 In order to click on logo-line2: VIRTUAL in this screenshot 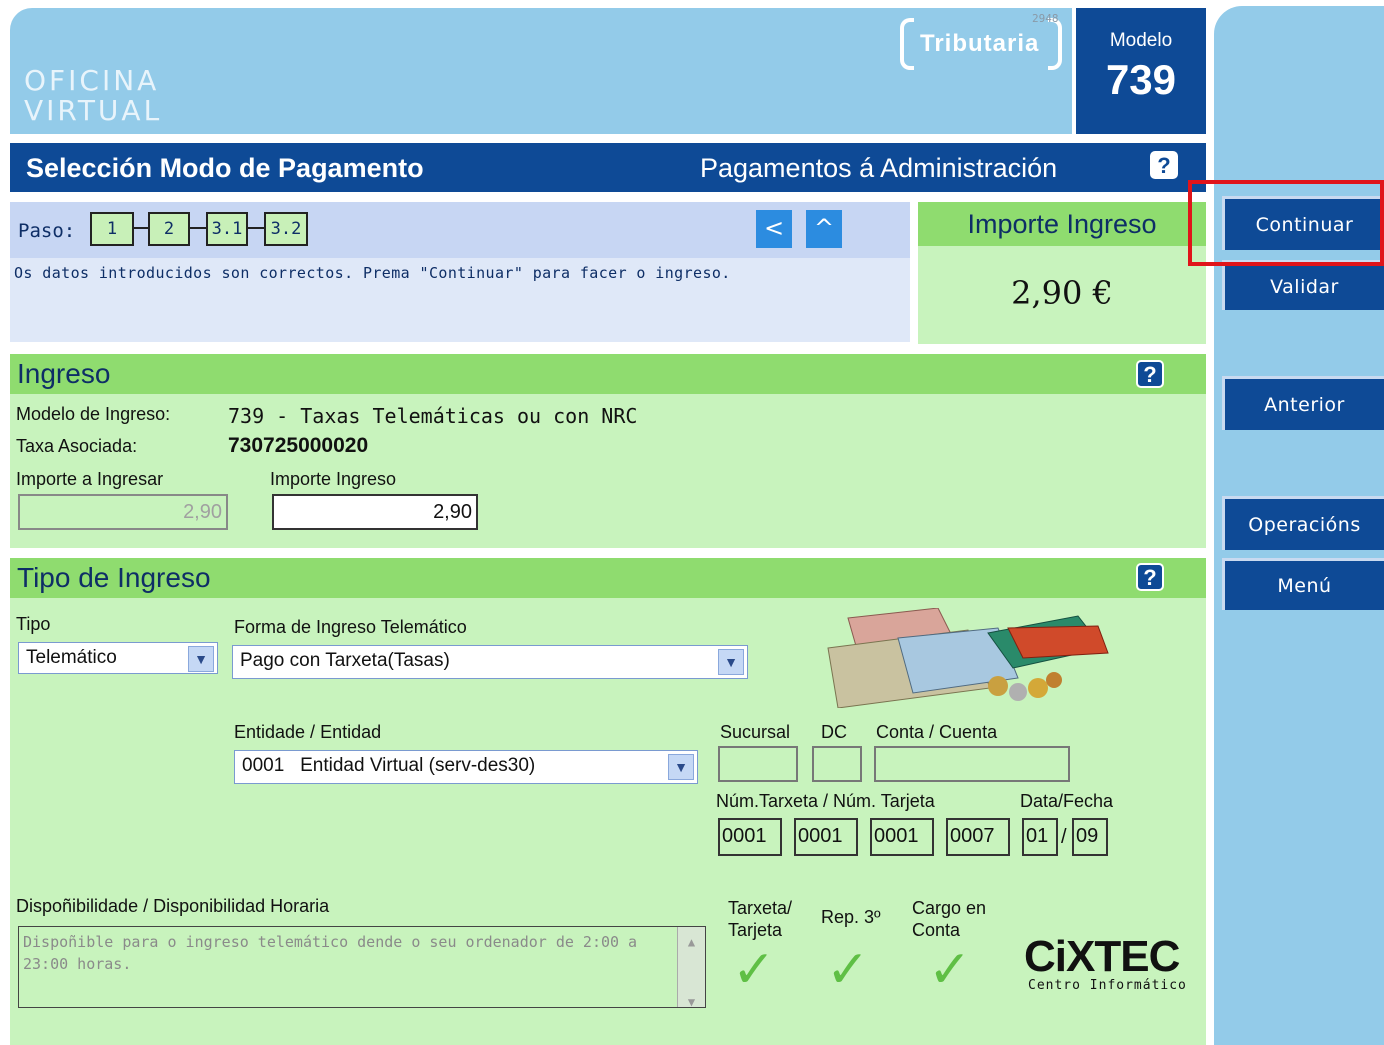, I will do `click(93, 110)`.